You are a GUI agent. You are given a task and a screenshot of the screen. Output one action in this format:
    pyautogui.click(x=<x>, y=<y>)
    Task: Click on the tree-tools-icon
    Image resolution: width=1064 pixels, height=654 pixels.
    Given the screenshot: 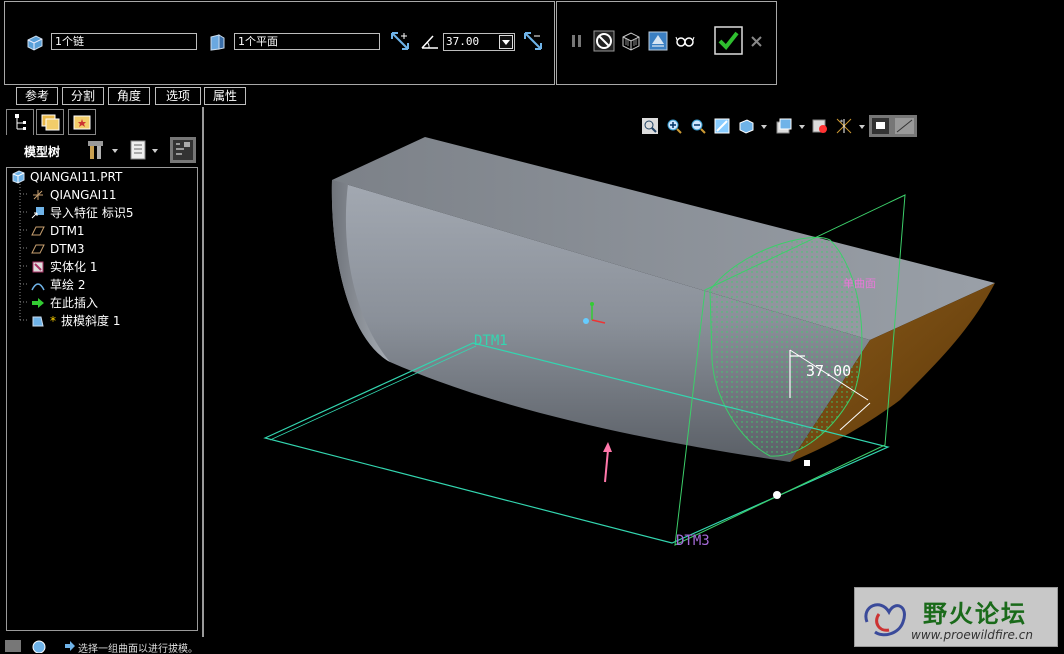 What is the action you would take?
    pyautogui.click(x=103, y=150)
    